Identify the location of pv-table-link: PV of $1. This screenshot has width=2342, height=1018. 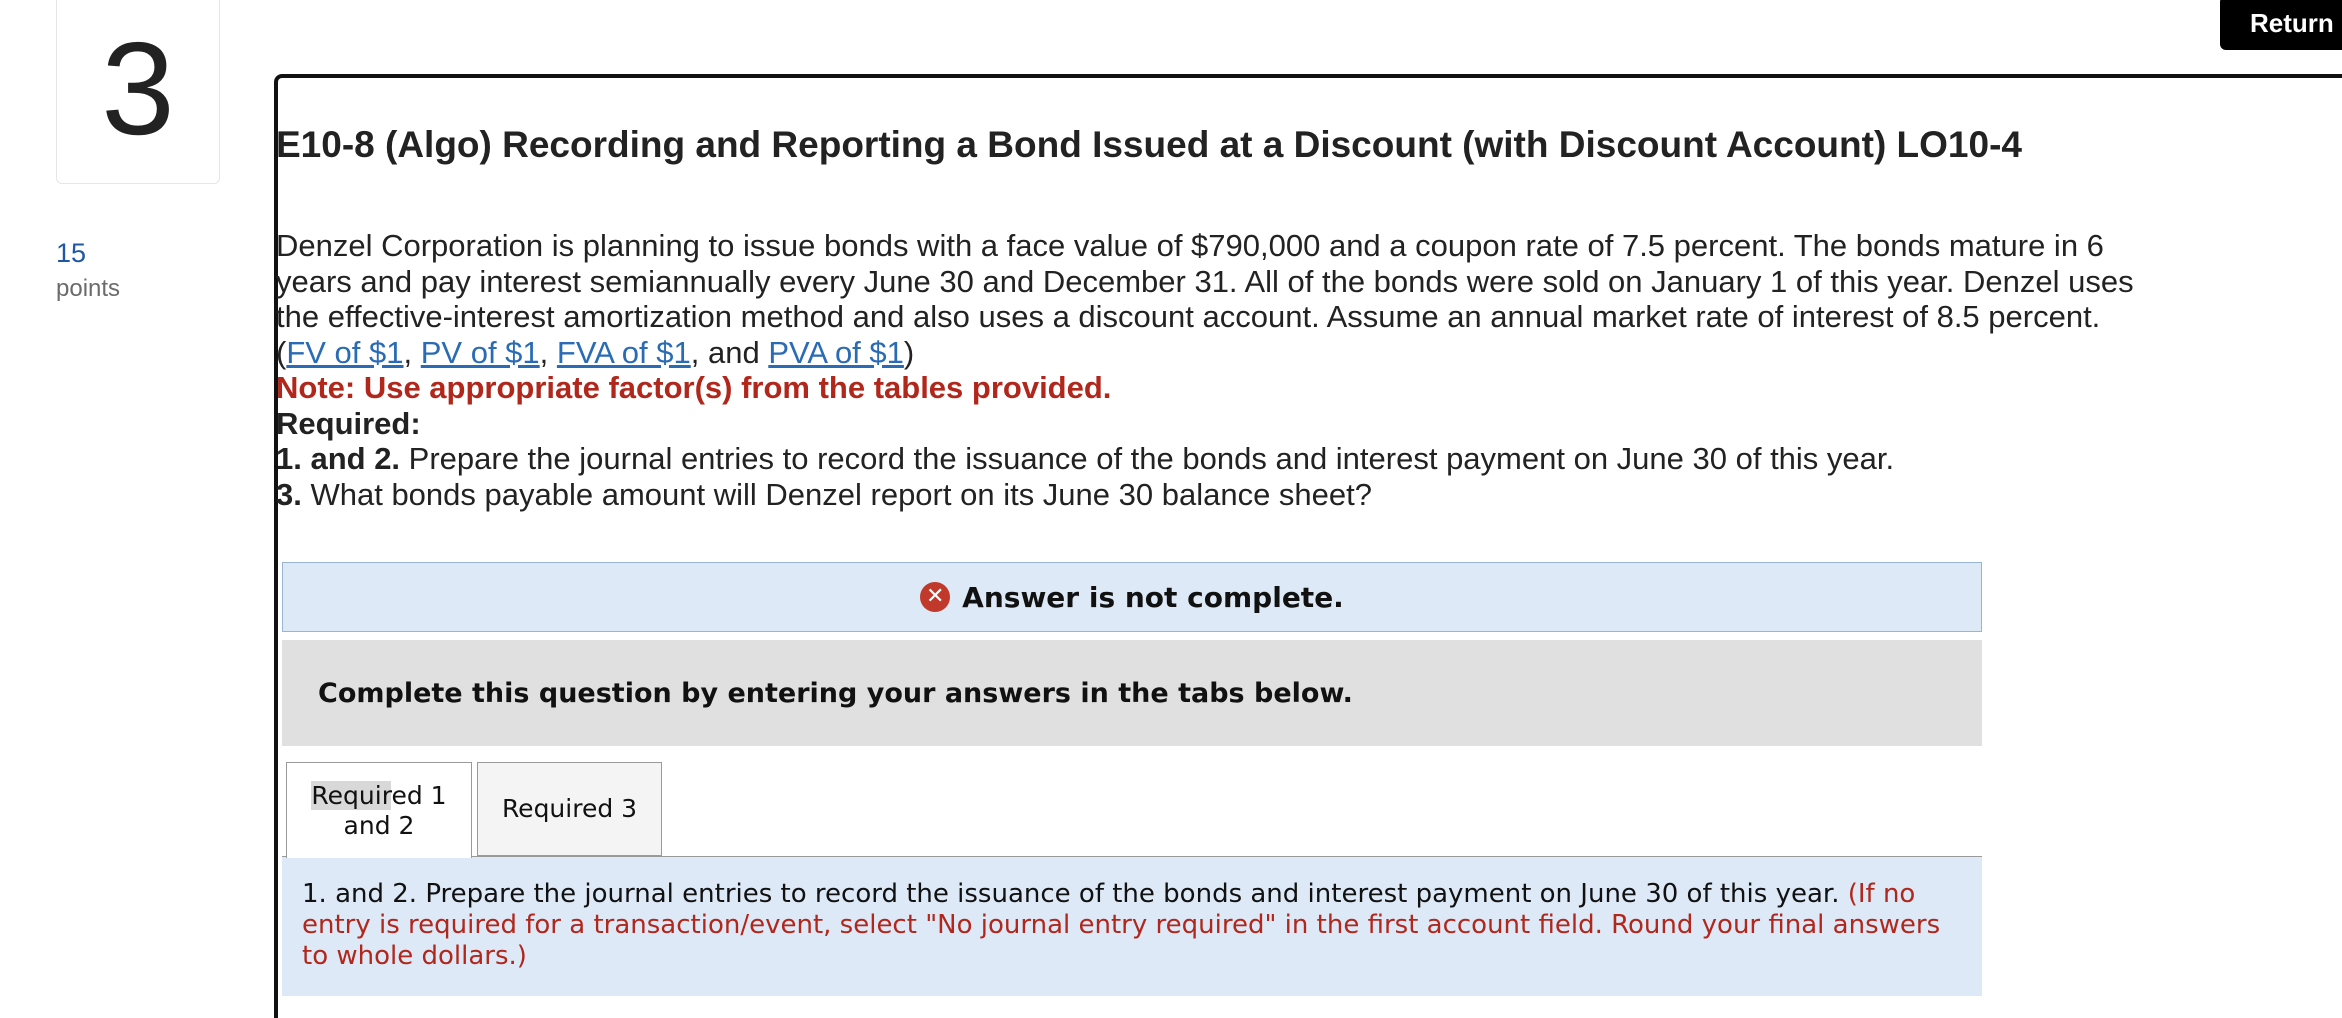
(480, 352).